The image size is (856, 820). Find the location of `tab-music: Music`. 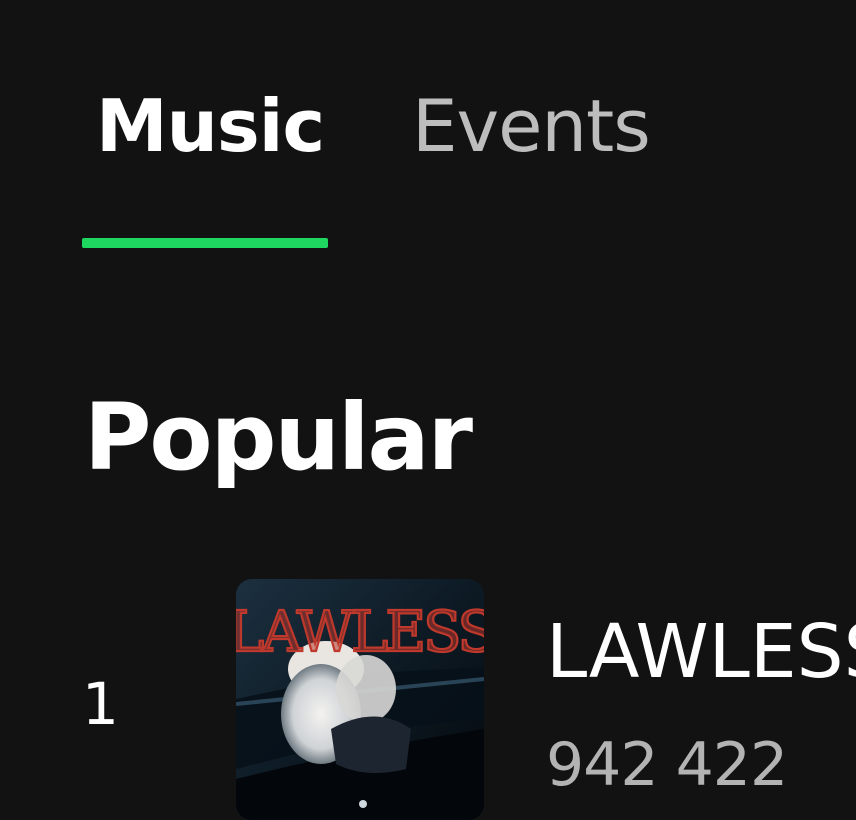

tab-music: Music is located at coordinates (210, 126).